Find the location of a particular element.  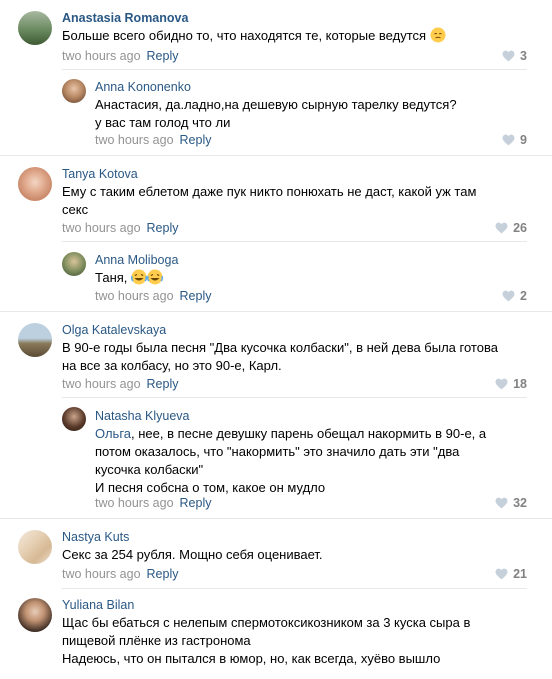

like-button: 26 is located at coordinates (511, 228).